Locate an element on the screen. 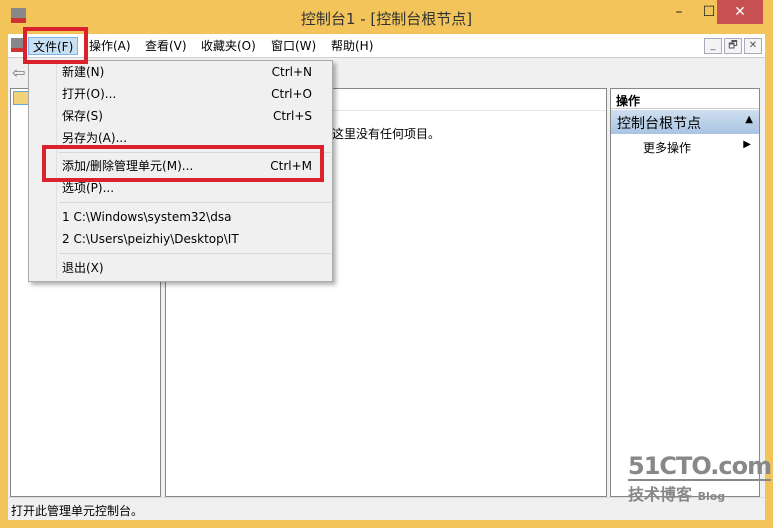 The image size is (773, 528). menu-action: 操作(A) is located at coordinates (110, 46).